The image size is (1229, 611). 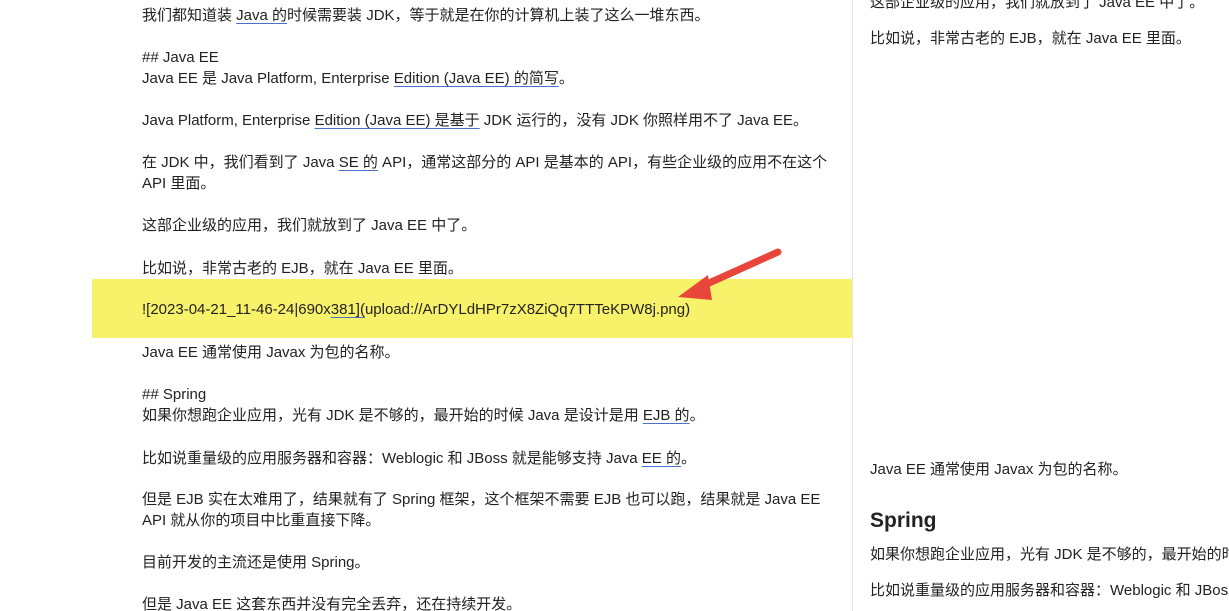 I want to click on editor-line: 比如说，非常古老的 EJB，就在 Java EE 里面。, so click(x=302, y=268).